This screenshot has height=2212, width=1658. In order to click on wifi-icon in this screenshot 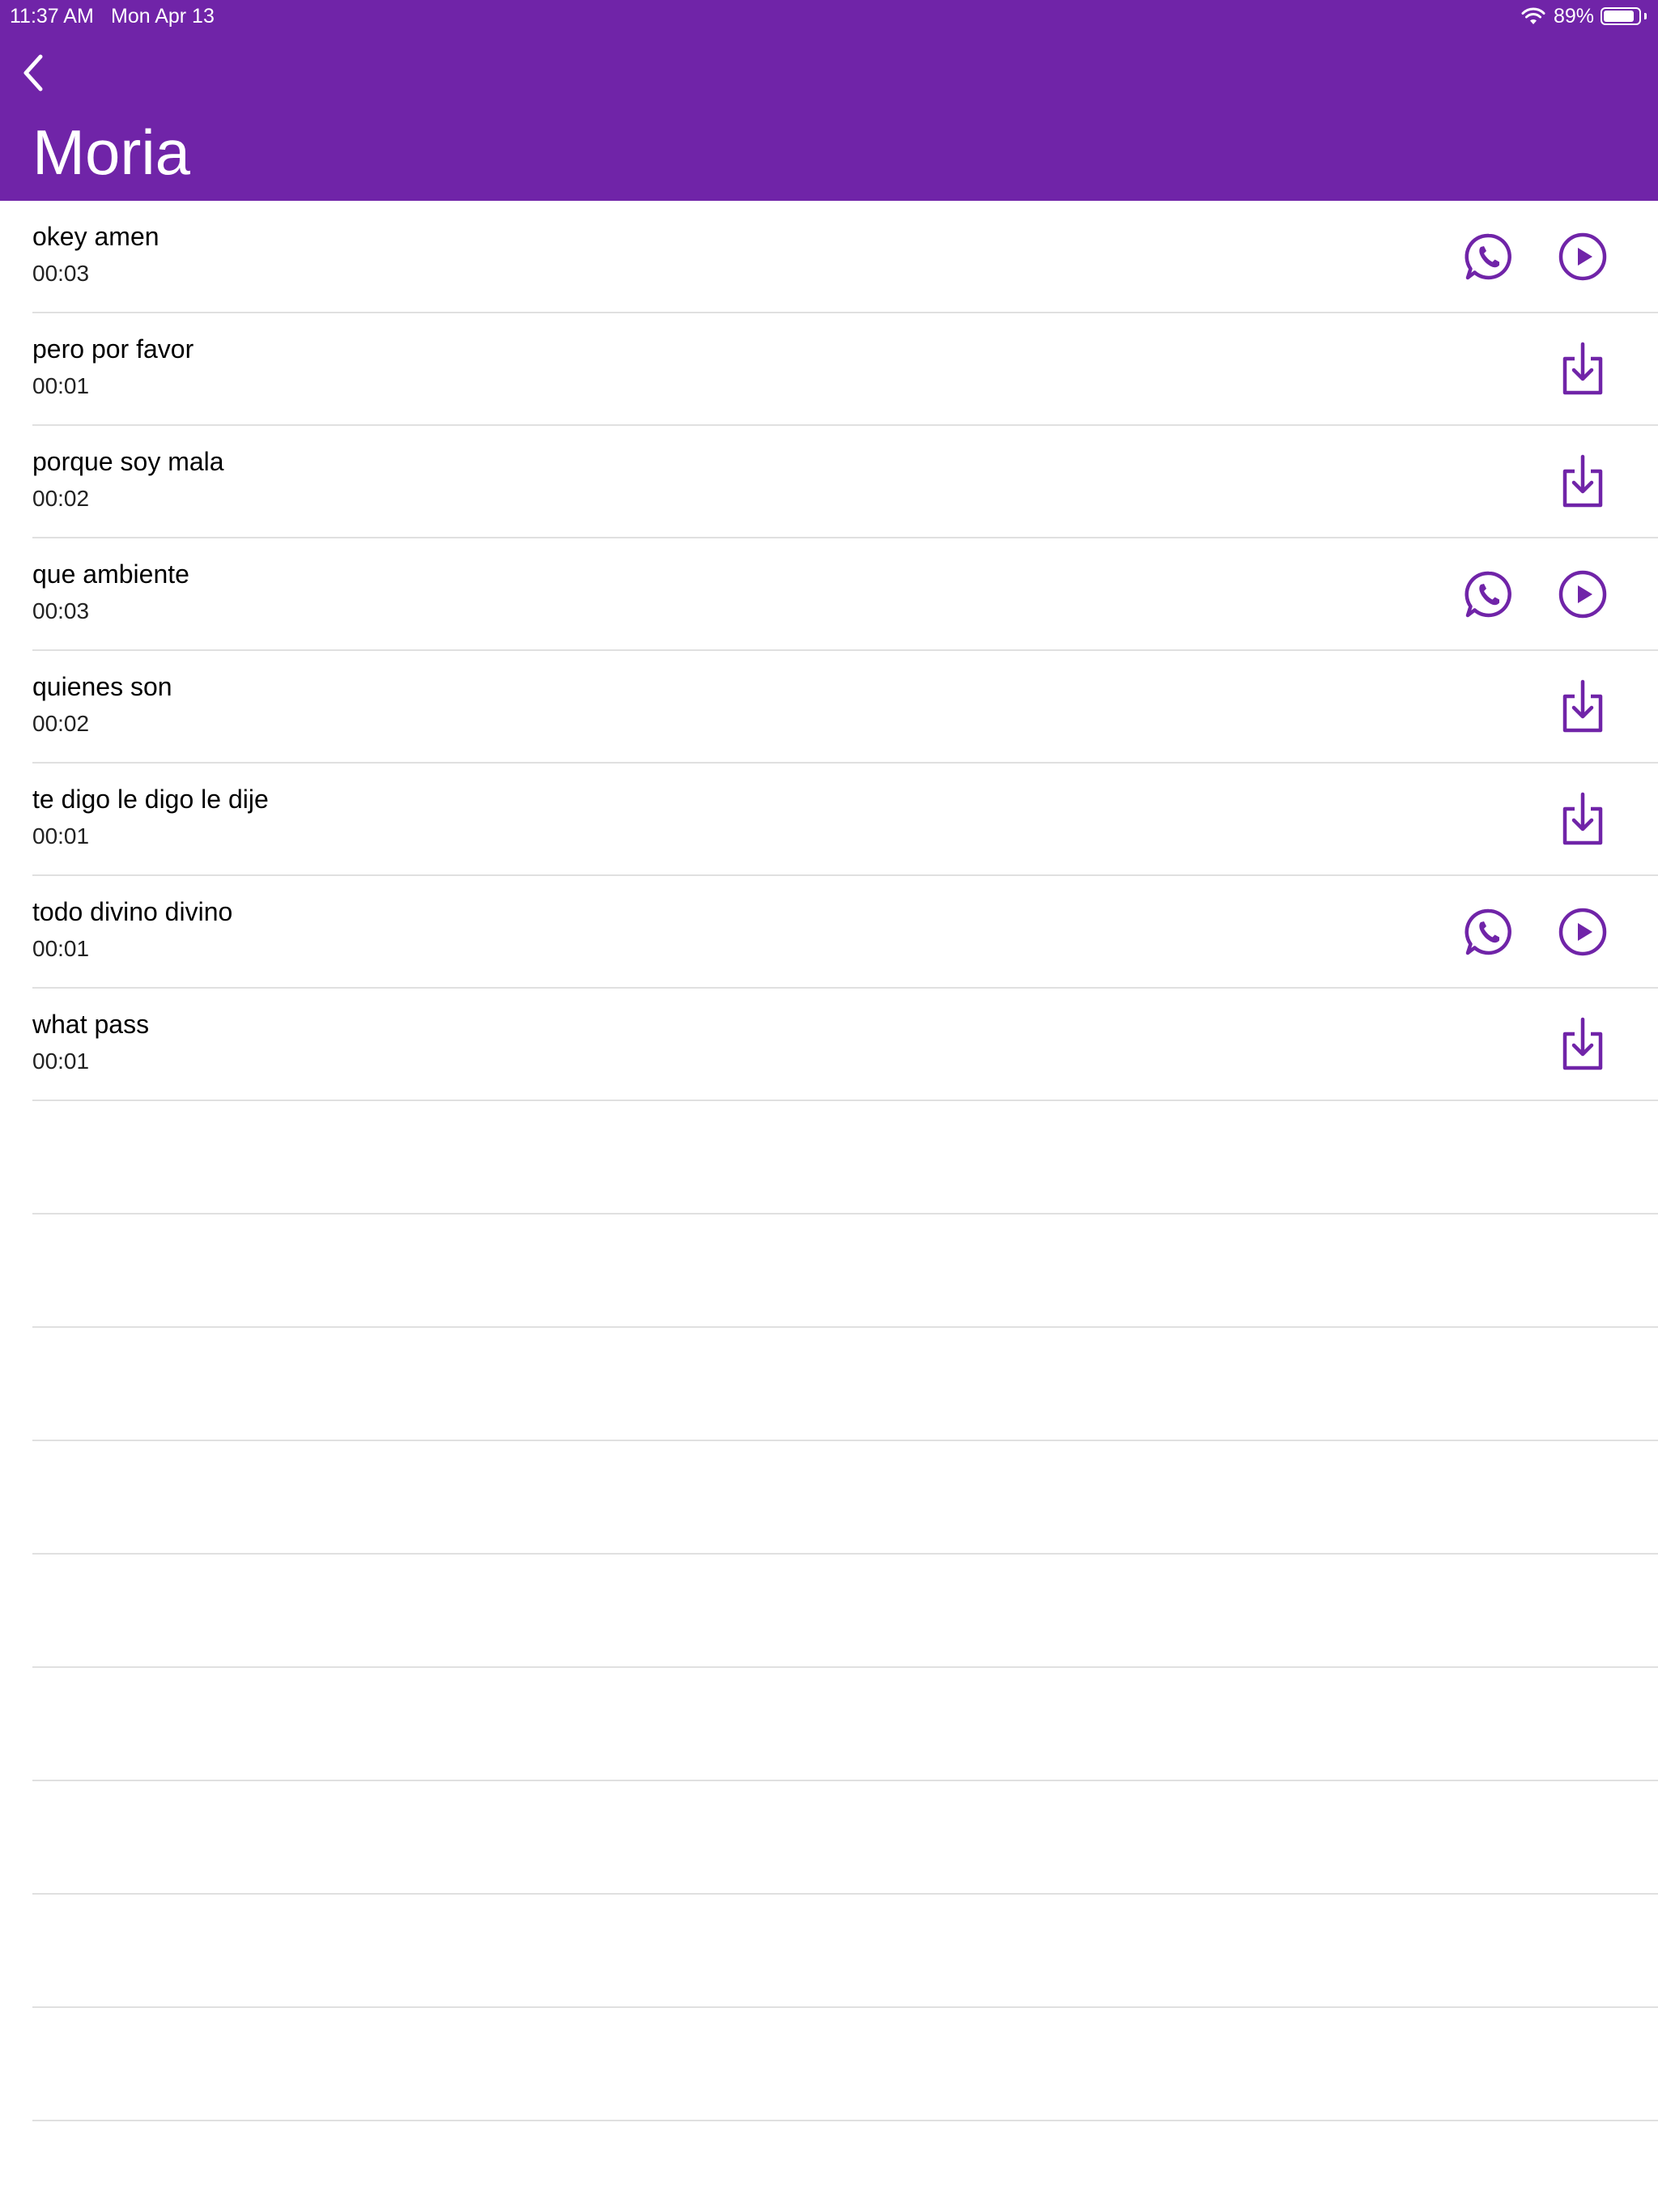, I will do `click(1533, 16)`.